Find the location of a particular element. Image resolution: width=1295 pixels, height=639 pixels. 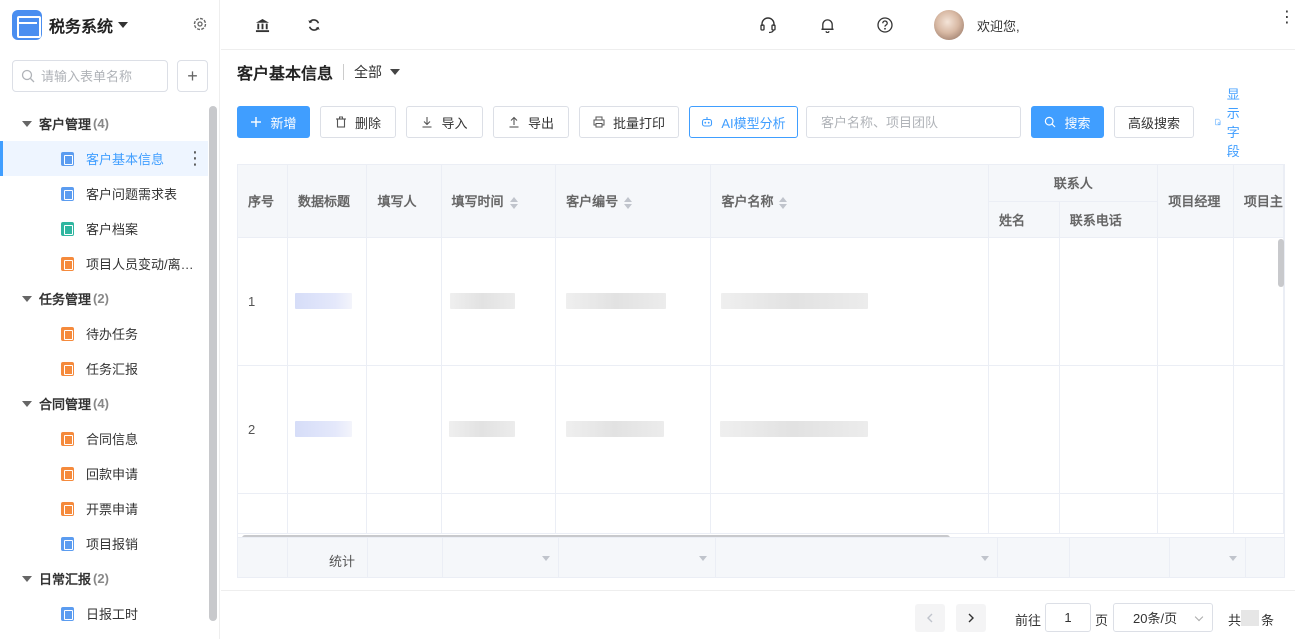

batch-print-button: 批量打印 is located at coordinates (629, 122).